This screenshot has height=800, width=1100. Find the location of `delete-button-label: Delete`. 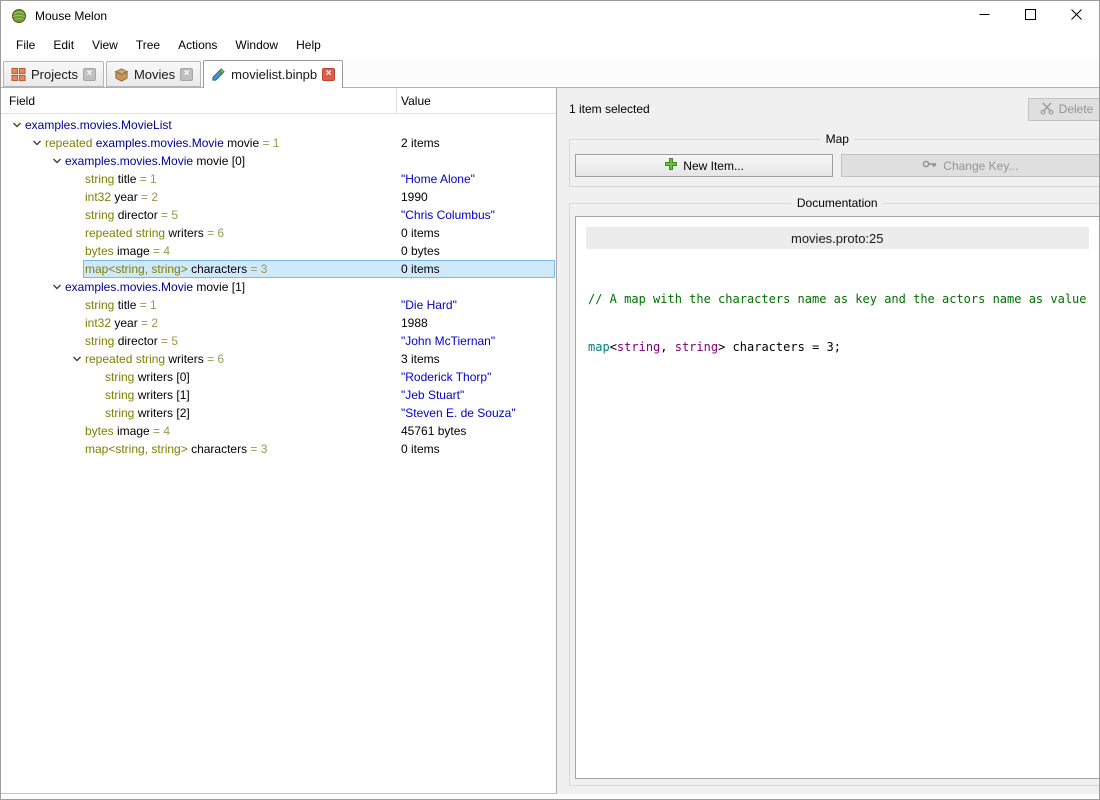

delete-button-label: Delete is located at coordinates (1076, 109).